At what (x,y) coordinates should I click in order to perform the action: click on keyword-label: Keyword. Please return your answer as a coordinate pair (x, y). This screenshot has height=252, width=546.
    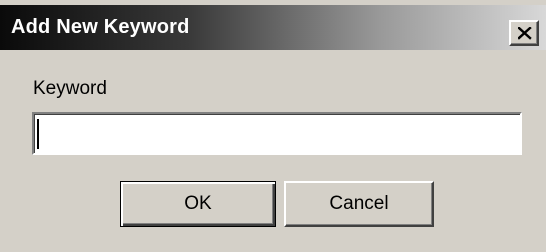
    Looking at the image, I should click on (70, 88).